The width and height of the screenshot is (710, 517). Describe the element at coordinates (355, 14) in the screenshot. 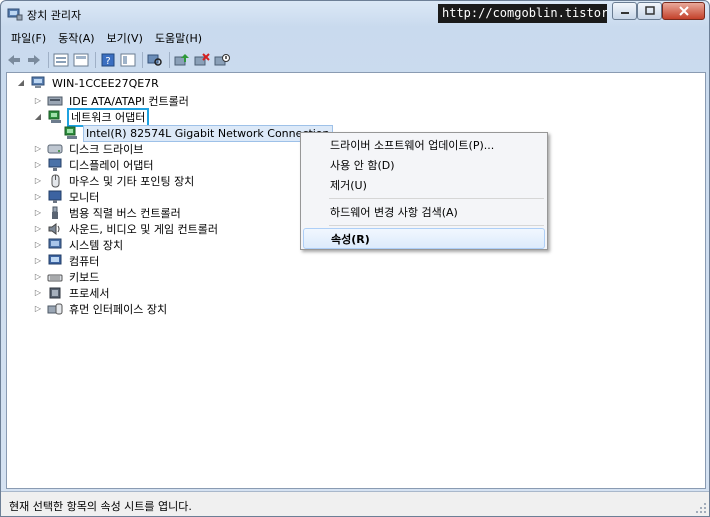

I see `title-bar: 장치 관리자 http://comgoblin.tistory.com` at that location.